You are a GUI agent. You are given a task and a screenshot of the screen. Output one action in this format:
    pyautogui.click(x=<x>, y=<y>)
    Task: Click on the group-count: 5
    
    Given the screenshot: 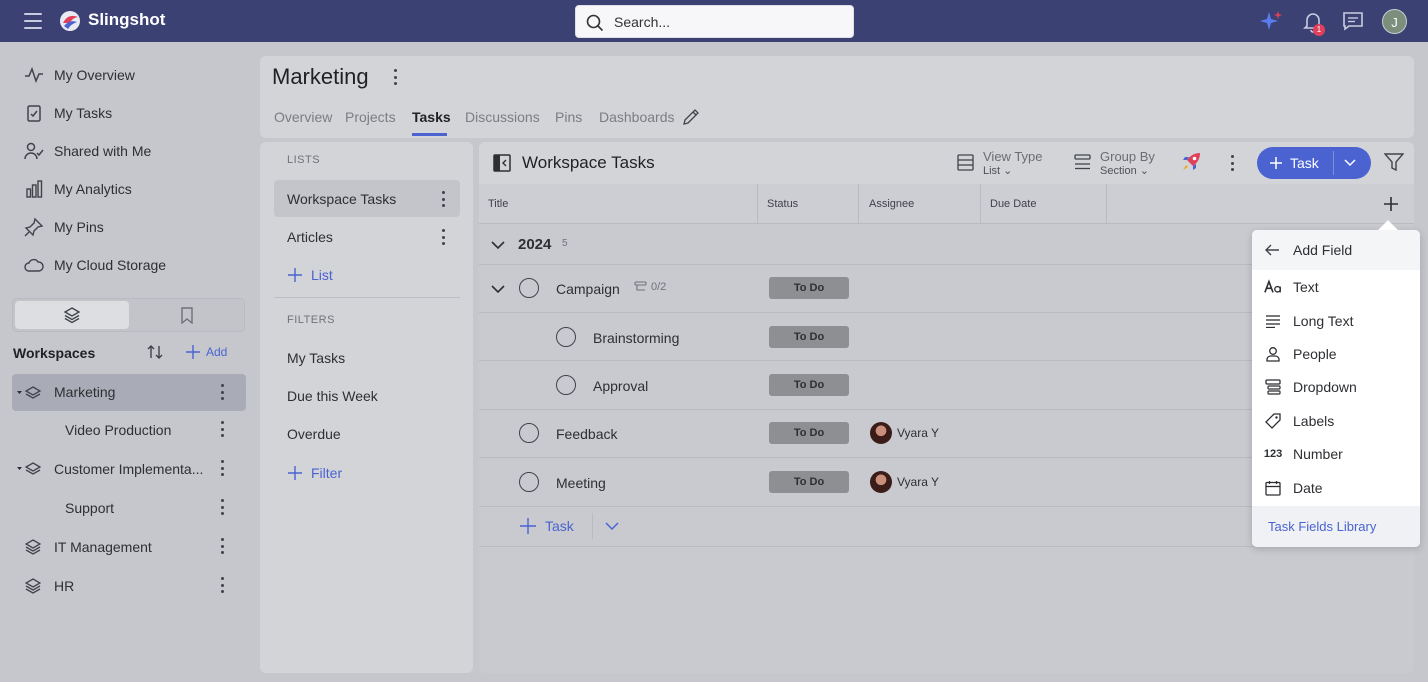 What is the action you would take?
    pyautogui.click(x=565, y=243)
    